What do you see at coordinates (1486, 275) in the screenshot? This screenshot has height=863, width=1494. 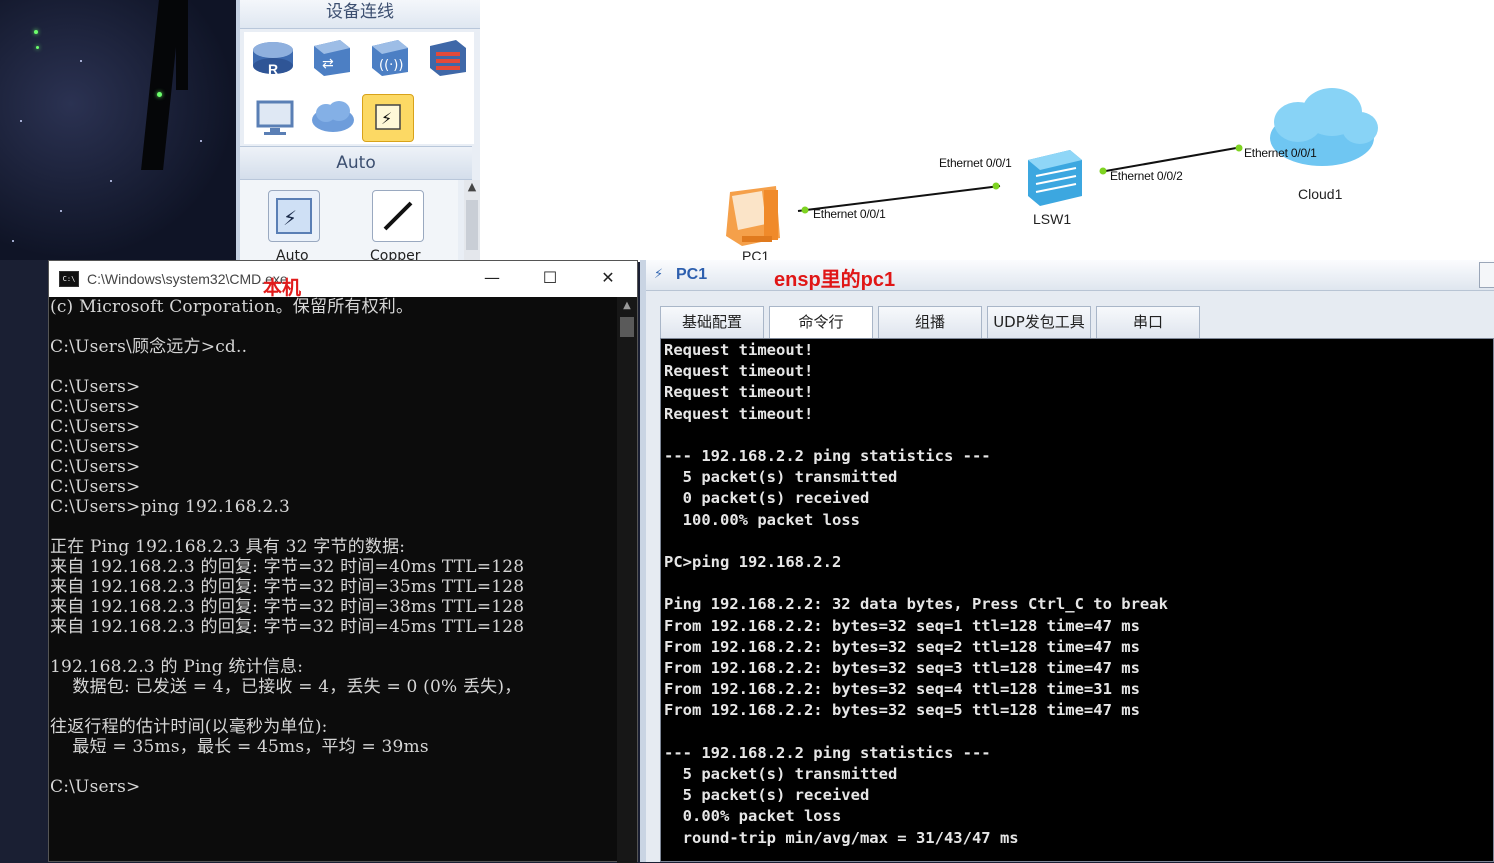 I see `window-control` at bounding box center [1486, 275].